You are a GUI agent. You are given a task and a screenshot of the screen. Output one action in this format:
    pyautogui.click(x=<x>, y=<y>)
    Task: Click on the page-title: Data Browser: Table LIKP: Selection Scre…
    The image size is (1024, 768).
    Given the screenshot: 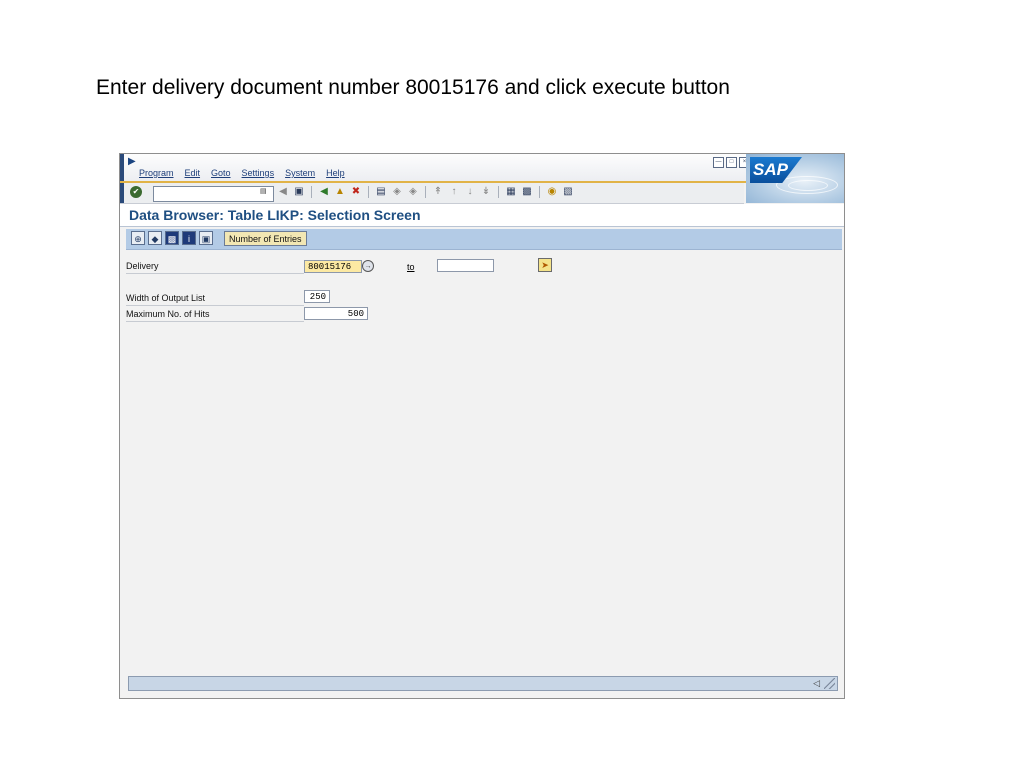 What is the action you would take?
    pyautogui.click(x=275, y=215)
    